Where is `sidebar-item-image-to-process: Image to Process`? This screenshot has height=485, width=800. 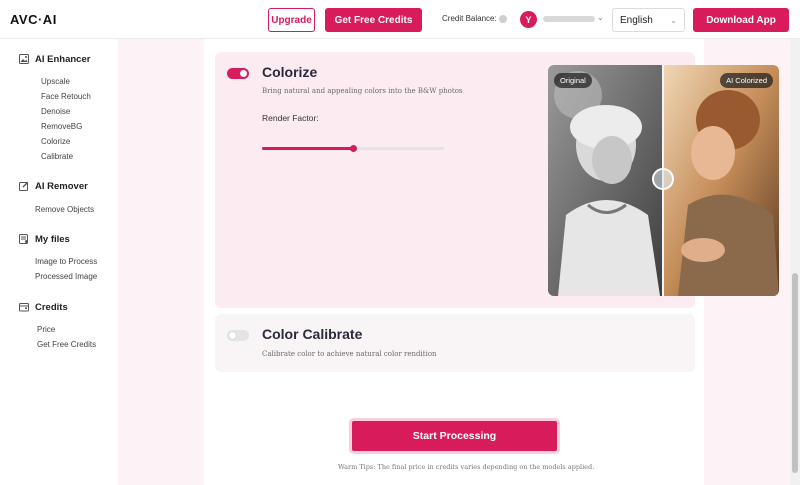 sidebar-item-image-to-process: Image to Process is located at coordinates (76, 261).